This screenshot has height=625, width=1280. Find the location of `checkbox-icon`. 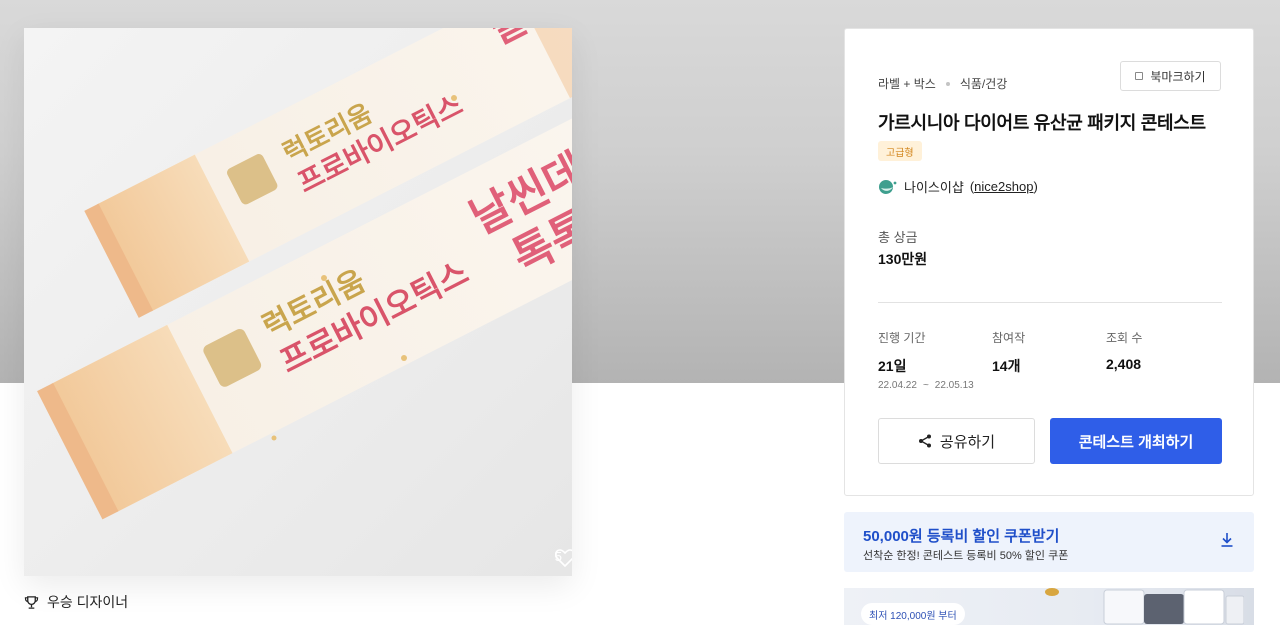

checkbox-icon is located at coordinates (1139, 76).